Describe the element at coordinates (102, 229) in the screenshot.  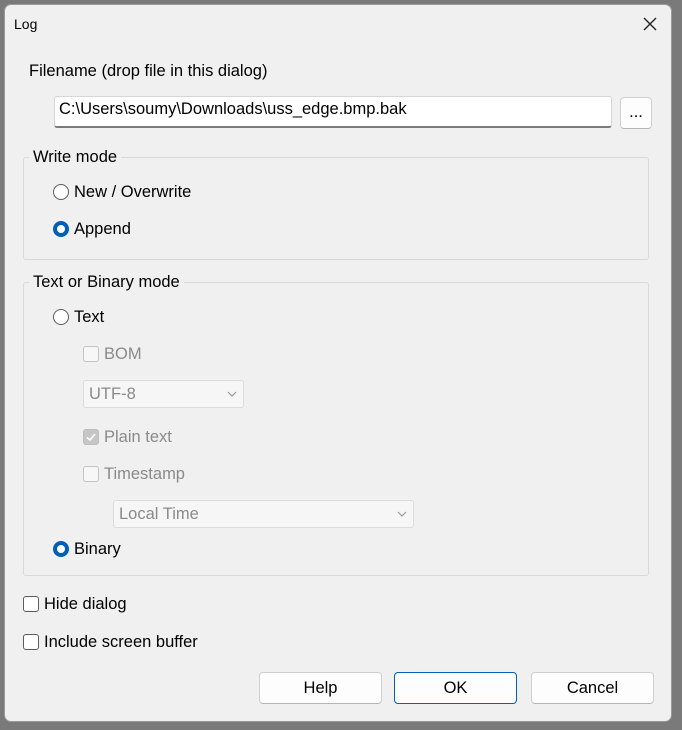
I see `append-label: Append` at that location.